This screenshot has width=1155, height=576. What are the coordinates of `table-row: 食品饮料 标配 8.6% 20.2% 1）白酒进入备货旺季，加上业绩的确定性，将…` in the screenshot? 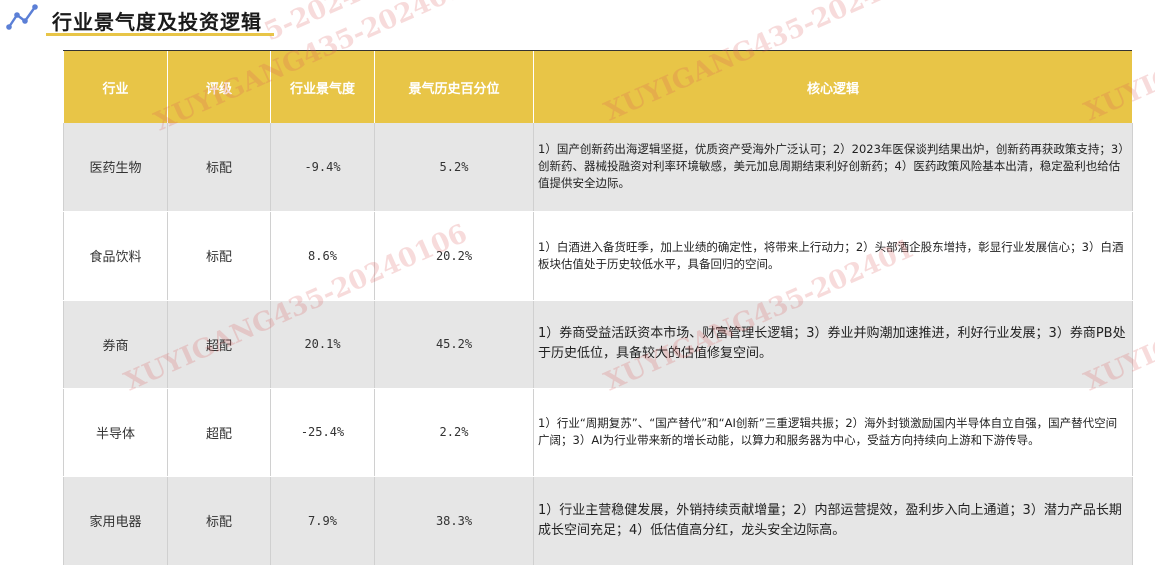 It's located at (598, 256).